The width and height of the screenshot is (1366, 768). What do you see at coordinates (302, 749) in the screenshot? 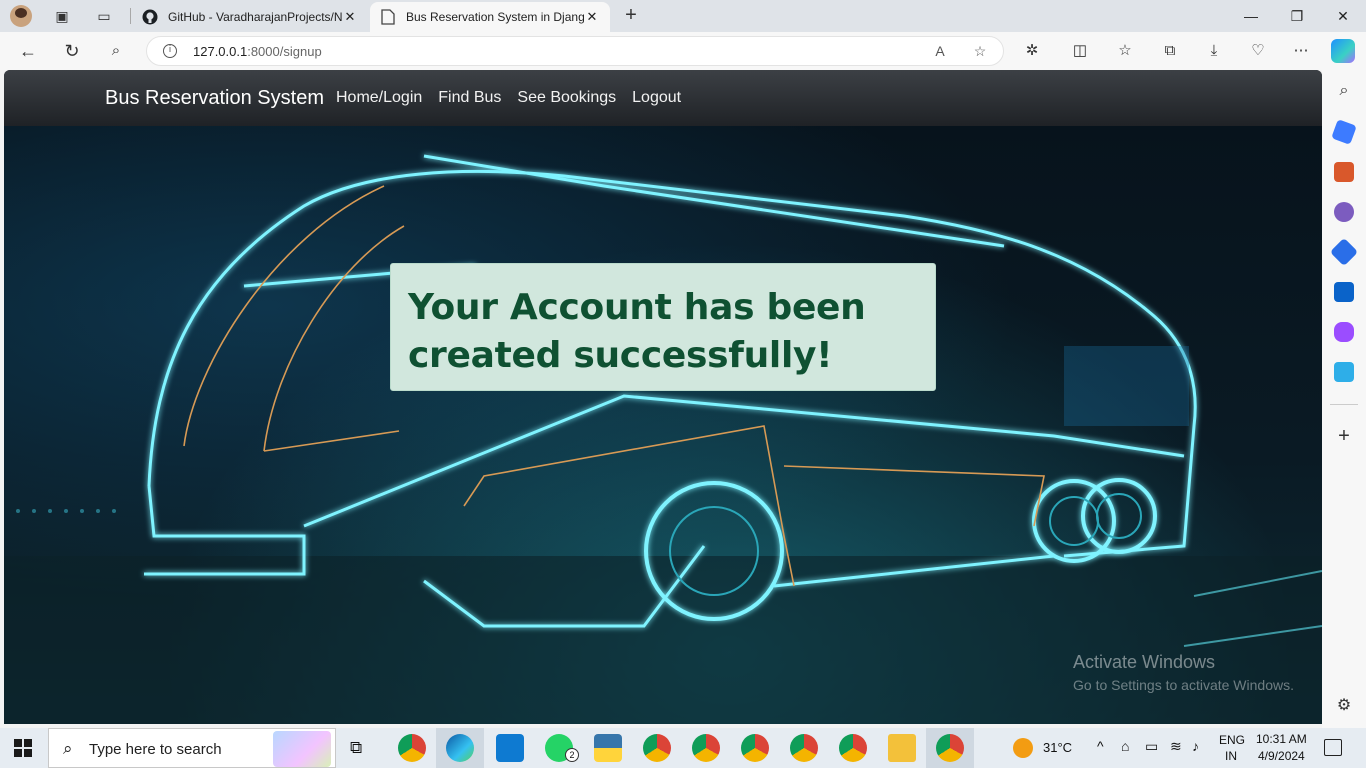
I see `search-highlight-art` at bounding box center [302, 749].